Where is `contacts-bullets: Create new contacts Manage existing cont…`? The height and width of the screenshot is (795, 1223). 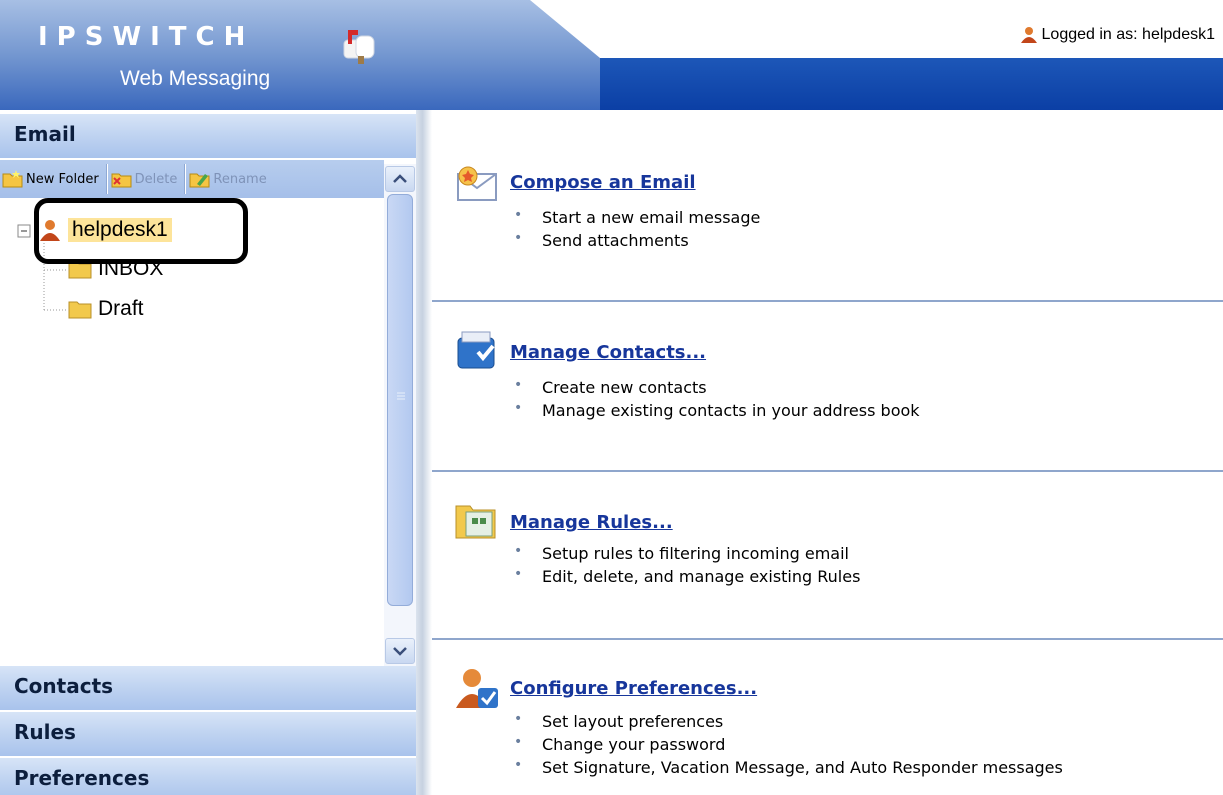
contacts-bullets: Create new contacts Manage existing cont… is located at coordinates (716, 398).